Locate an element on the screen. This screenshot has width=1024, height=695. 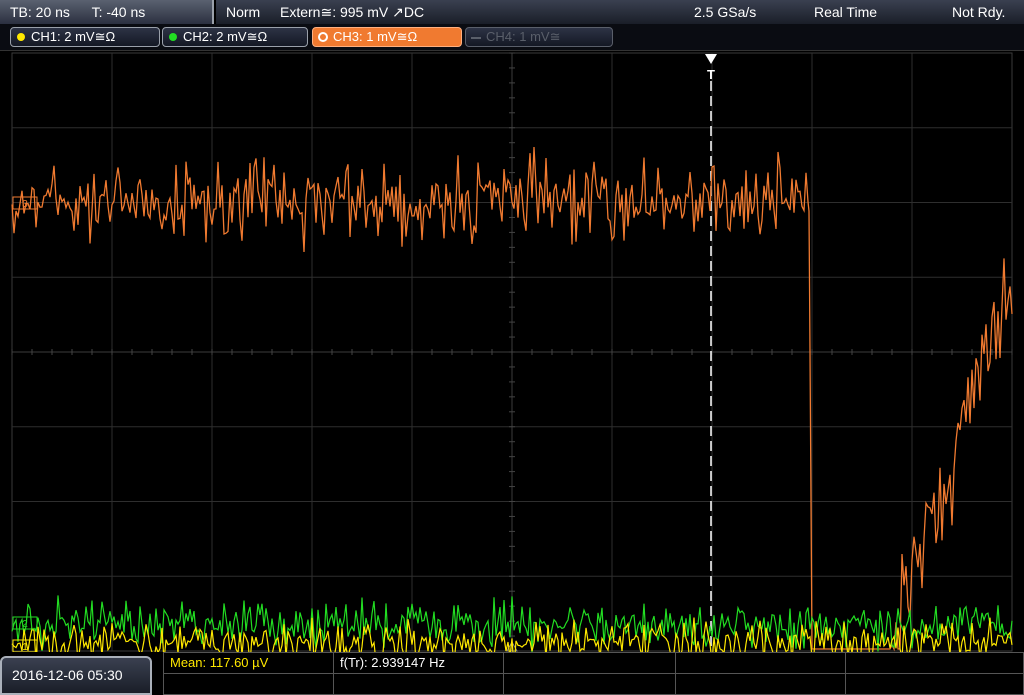
ch3-button: CH3: 1 mV≅Ω is located at coordinates (387, 37).